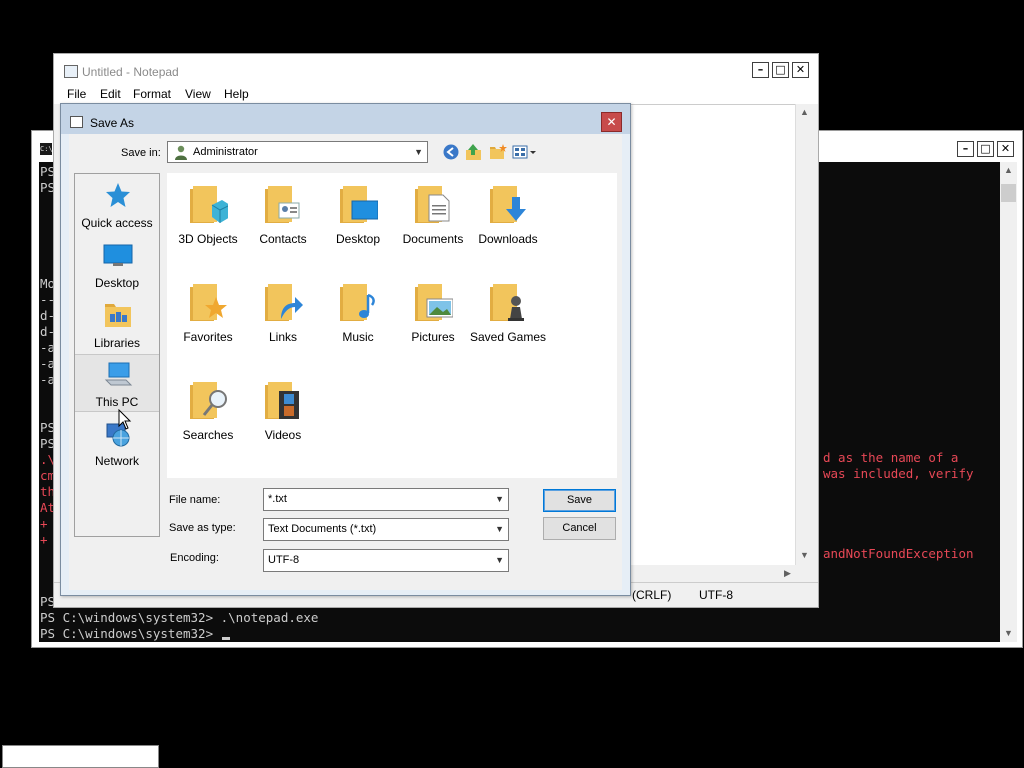  I want to click on user-icon, so click(181, 152).